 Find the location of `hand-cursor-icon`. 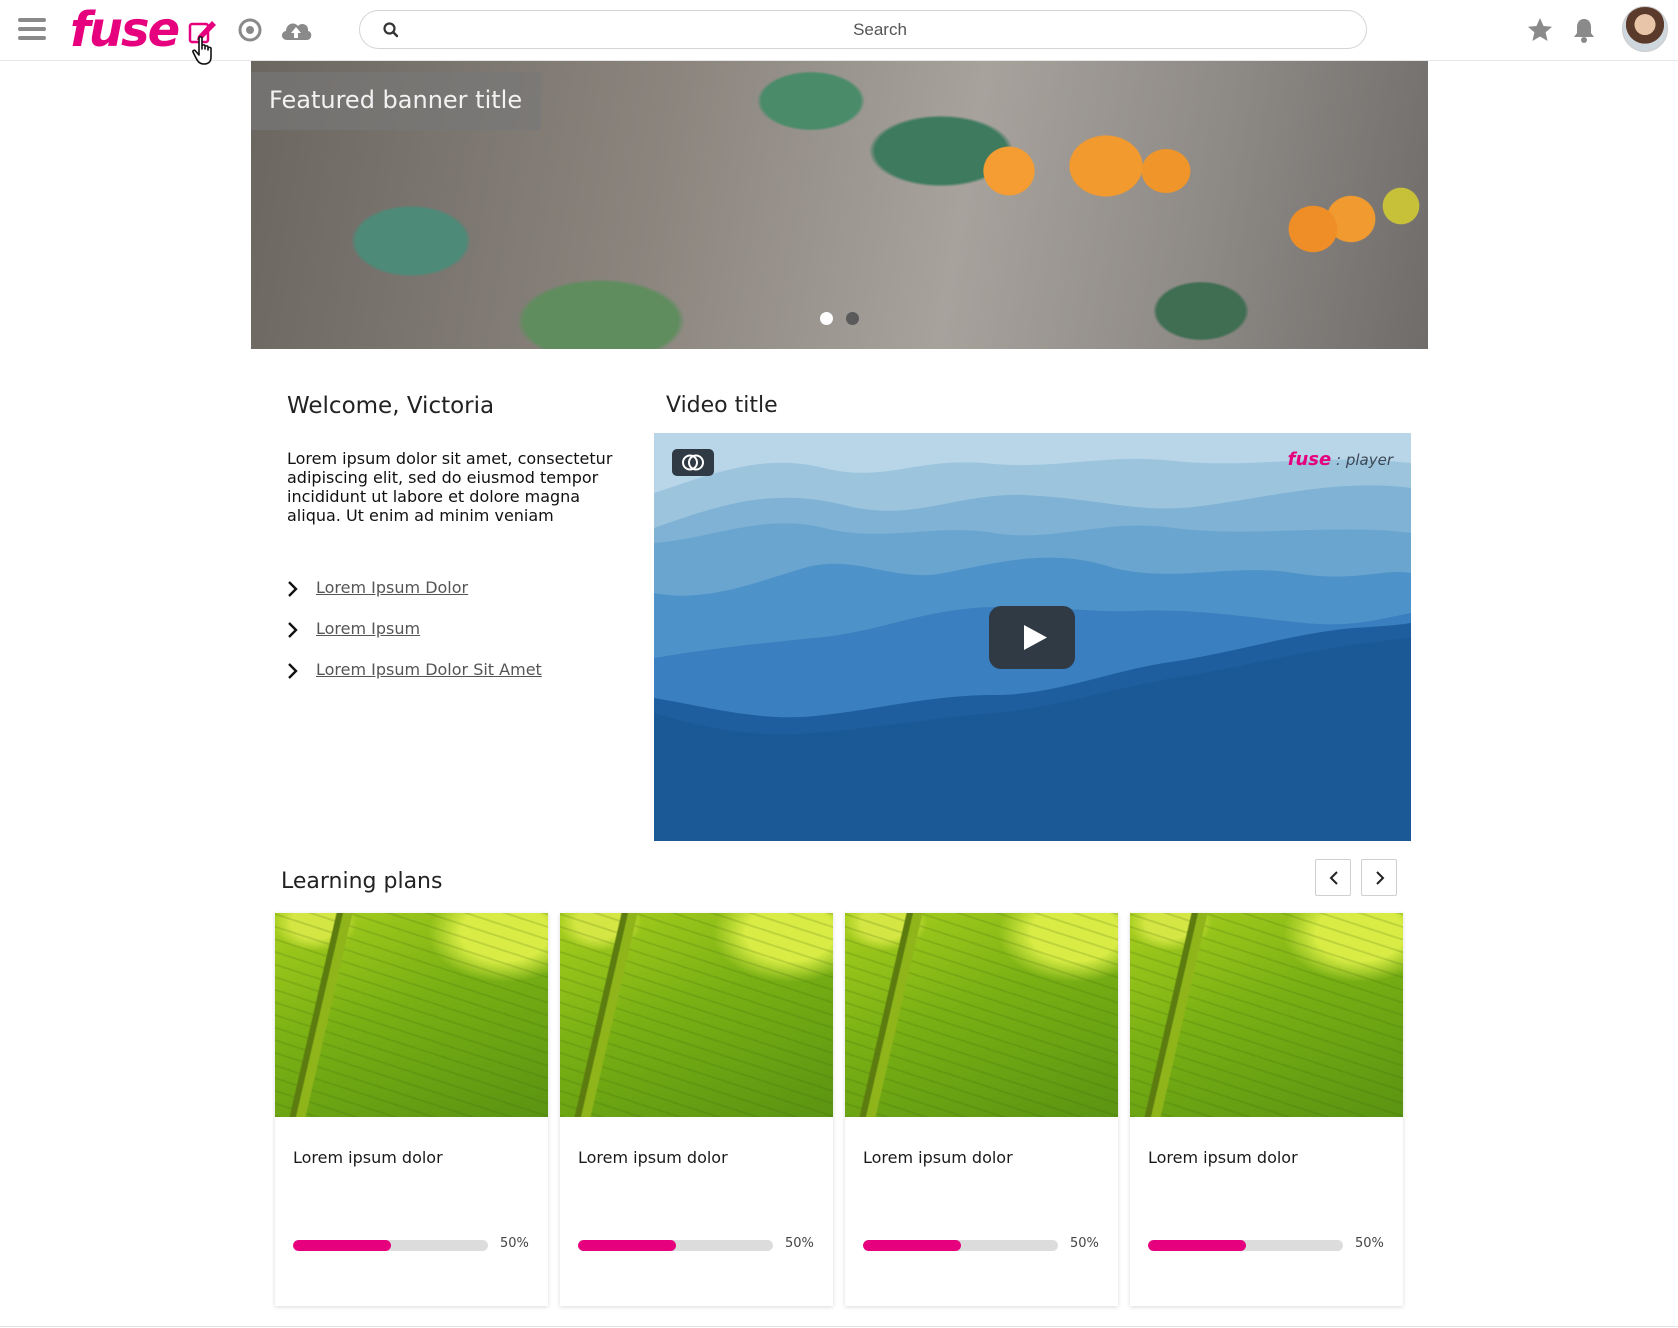

hand-cursor-icon is located at coordinates (204, 51).